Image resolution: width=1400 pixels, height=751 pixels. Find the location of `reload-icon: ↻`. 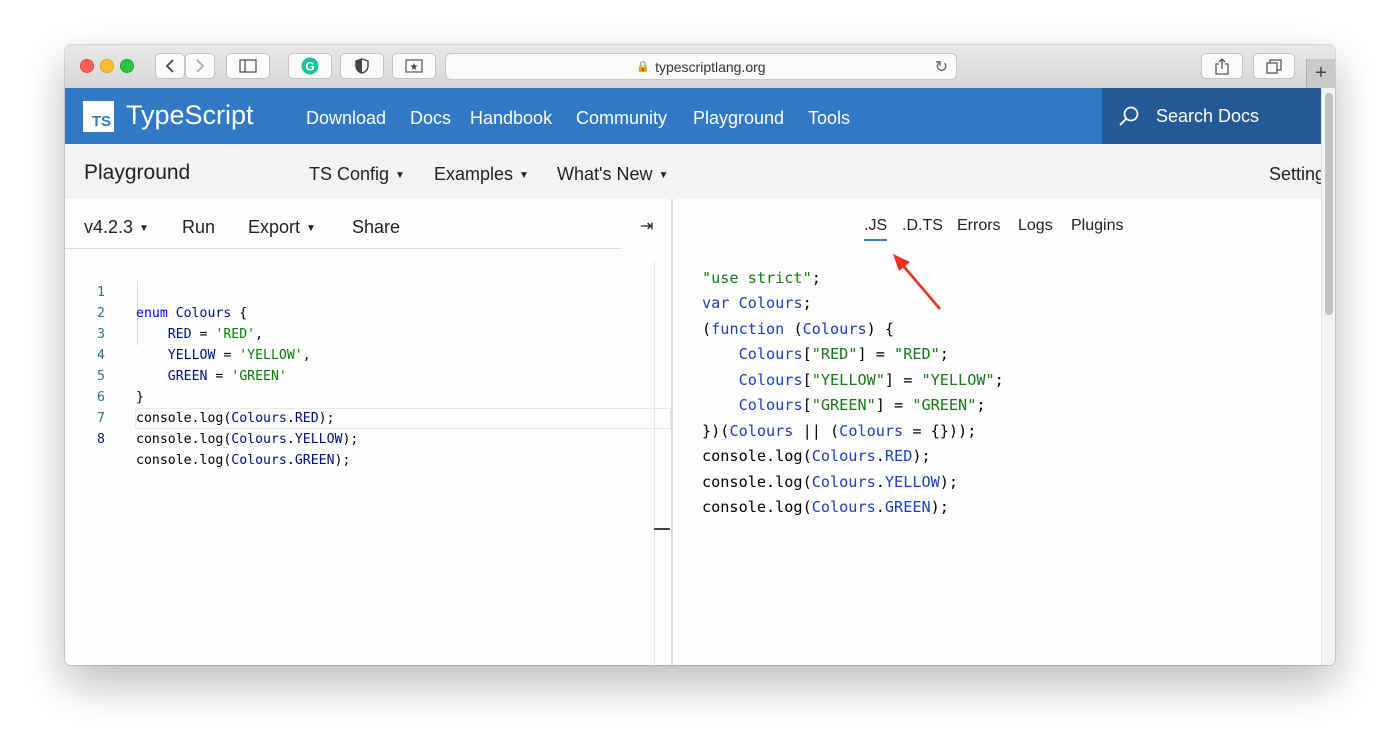

reload-icon: ↻ is located at coordinates (941, 67).